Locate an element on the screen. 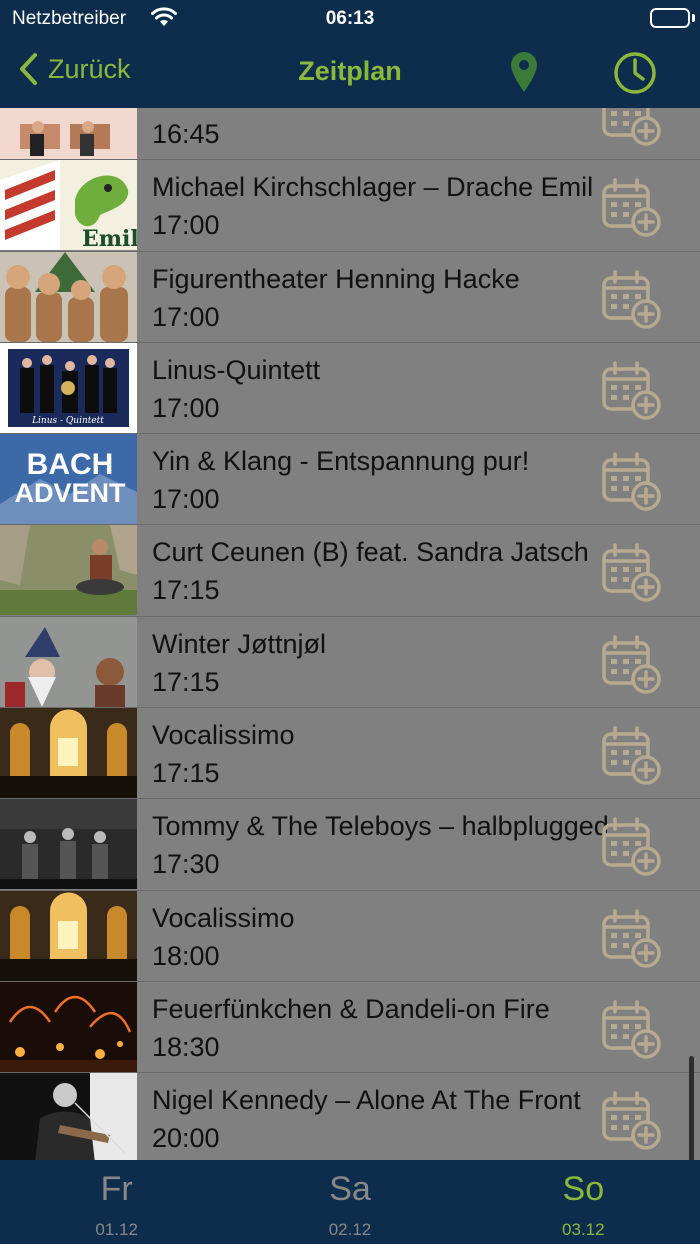 The width and height of the screenshot is (700, 1244). event-time: 18:30 is located at coordinates (186, 1046).